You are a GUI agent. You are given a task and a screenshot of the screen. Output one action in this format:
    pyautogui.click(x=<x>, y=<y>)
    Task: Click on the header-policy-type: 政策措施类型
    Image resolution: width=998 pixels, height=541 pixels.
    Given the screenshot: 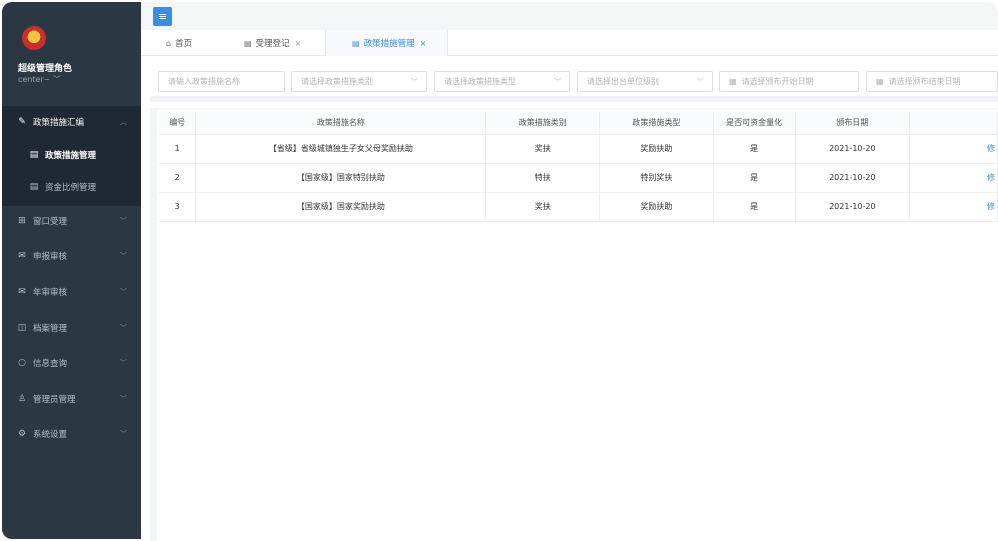 What is the action you would take?
    pyautogui.click(x=656, y=123)
    